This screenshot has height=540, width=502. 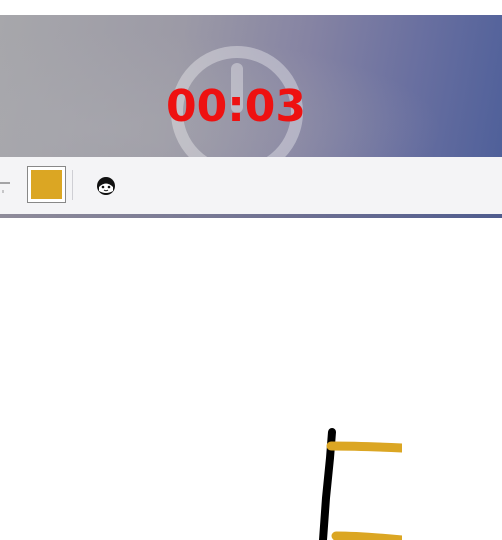 I want to click on selected-color-fill, so click(x=46, y=184).